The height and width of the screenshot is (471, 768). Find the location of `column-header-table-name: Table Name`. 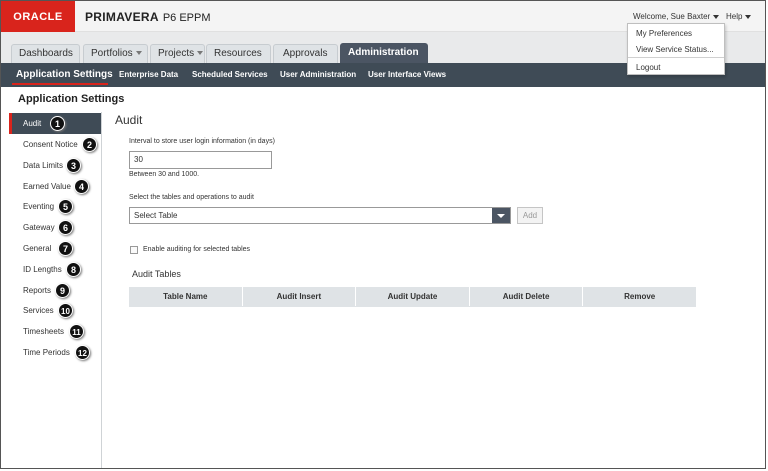

column-header-table-name: Table Name is located at coordinates (186, 296).